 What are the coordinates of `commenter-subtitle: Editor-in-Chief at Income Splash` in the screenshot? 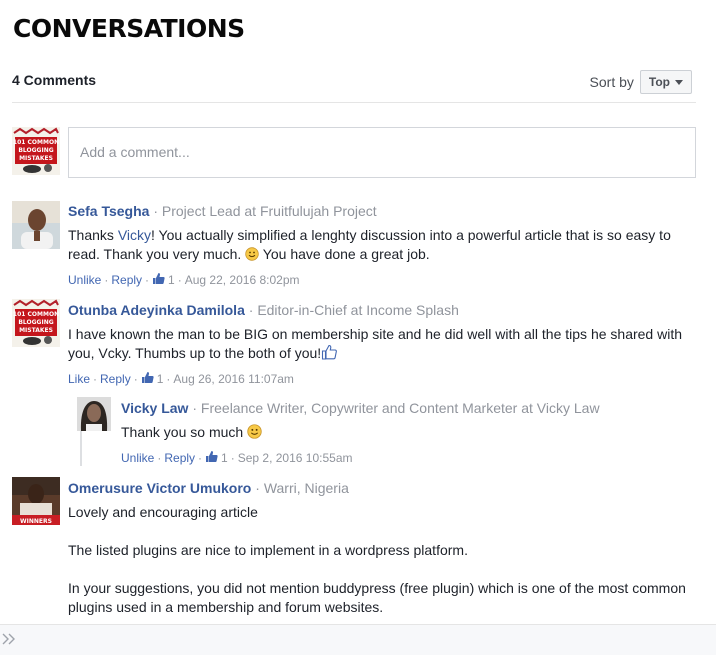 It's located at (358, 310).